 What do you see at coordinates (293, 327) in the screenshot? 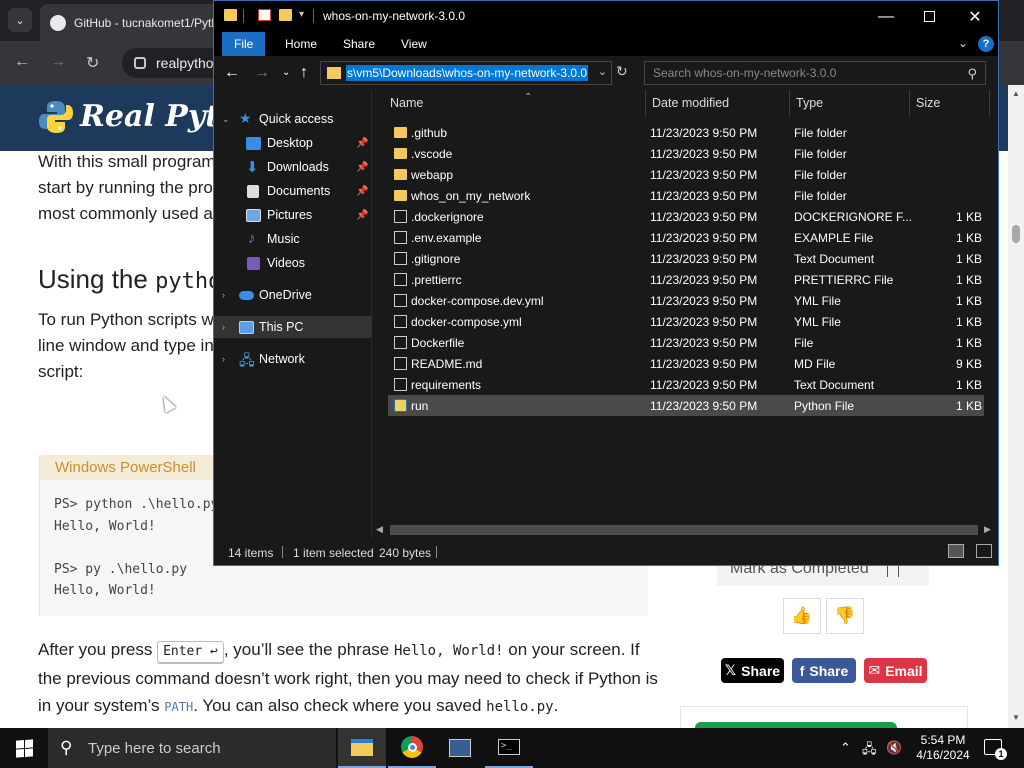
I see `nav-this-pc: › This PC` at bounding box center [293, 327].